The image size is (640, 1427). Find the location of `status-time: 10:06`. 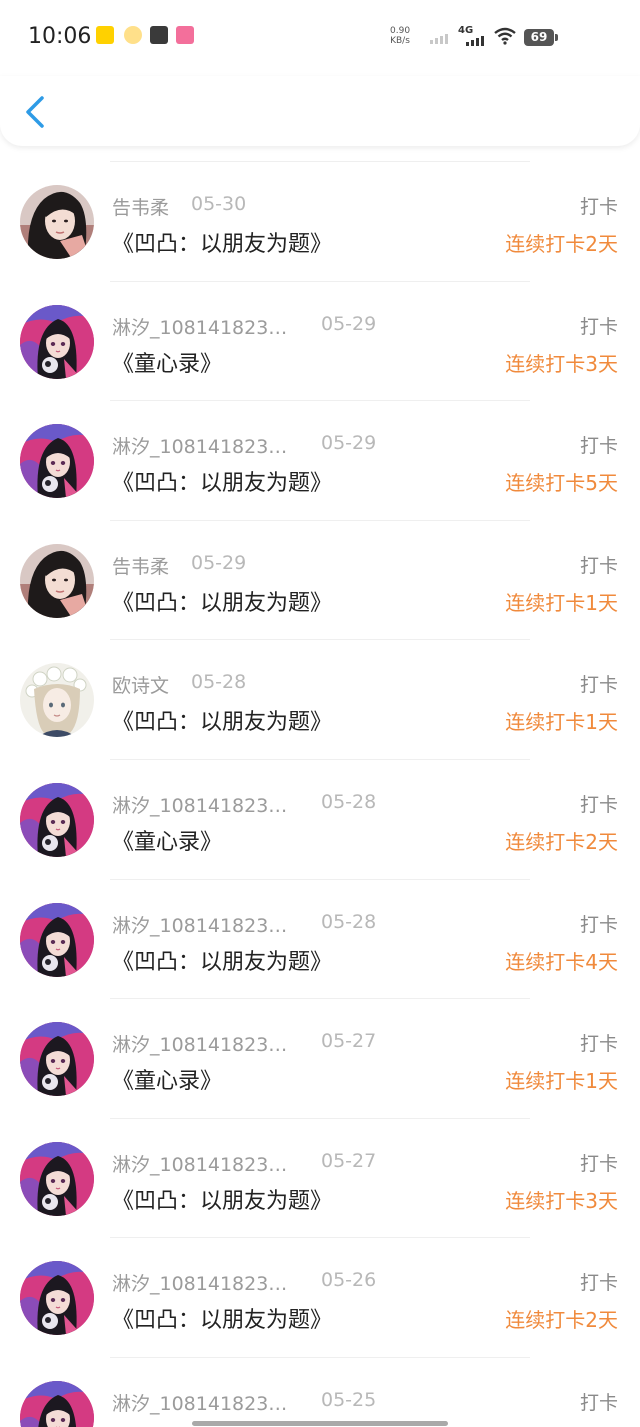

status-time: 10:06 is located at coordinates (60, 36).